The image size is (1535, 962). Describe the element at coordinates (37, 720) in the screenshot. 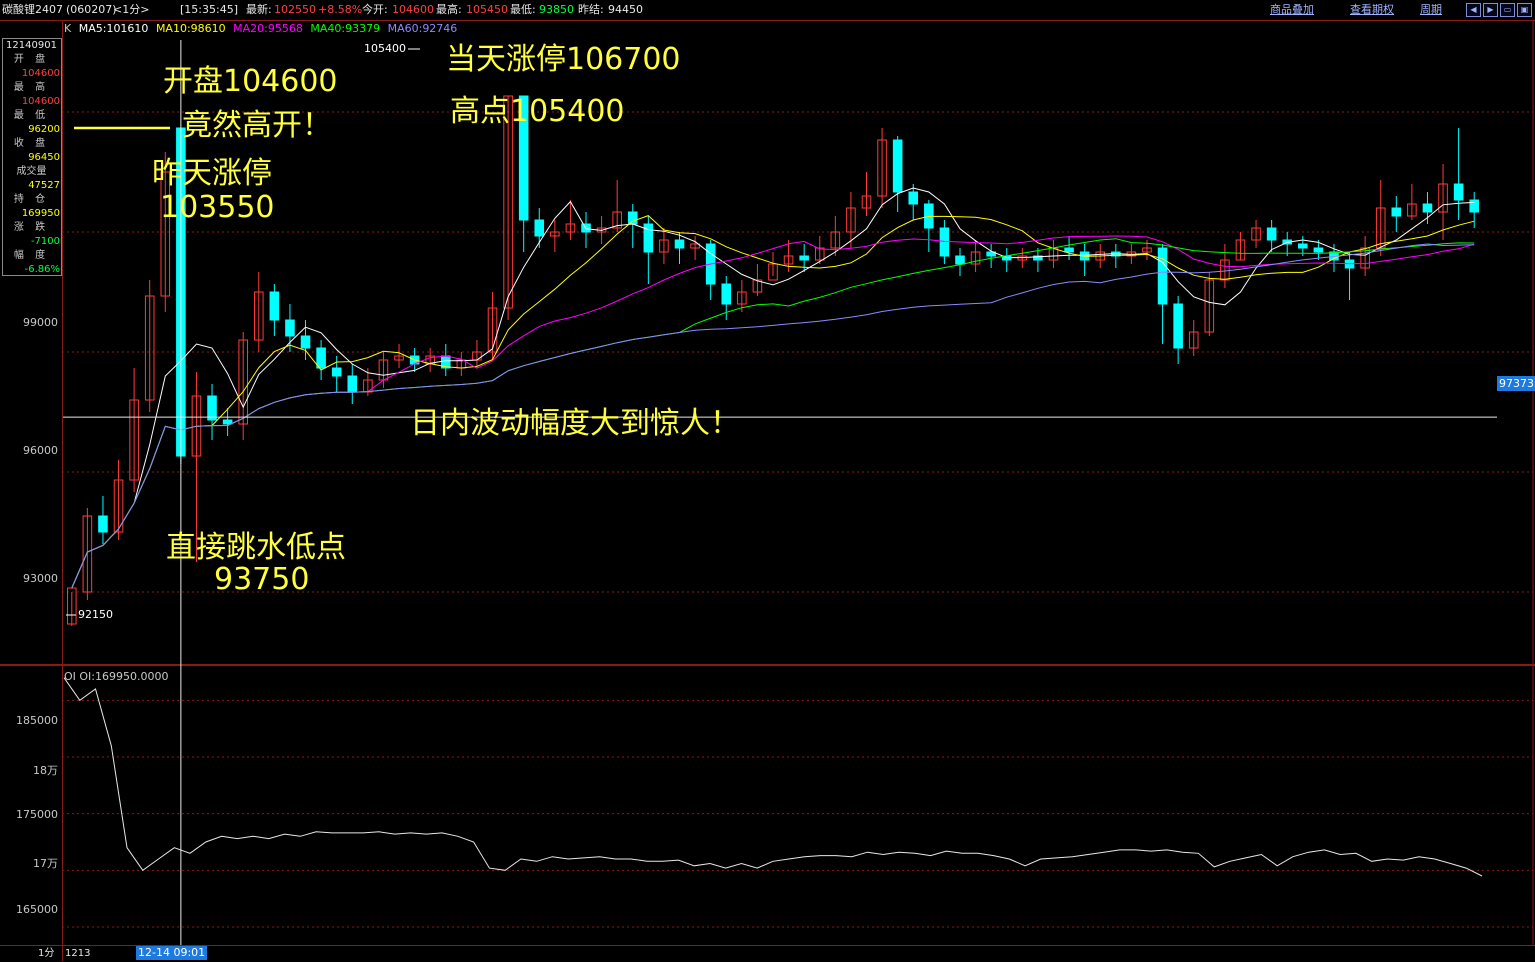

I see `oi-tick-185000: 185000` at that location.